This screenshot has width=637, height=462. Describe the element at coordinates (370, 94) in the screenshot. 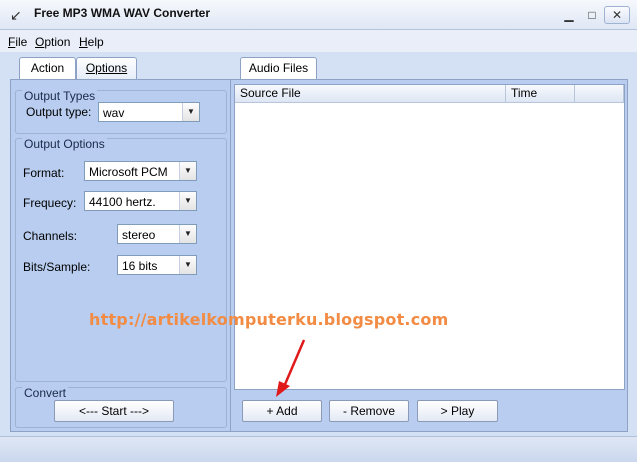

I see `column-header-source-file: Source File` at that location.